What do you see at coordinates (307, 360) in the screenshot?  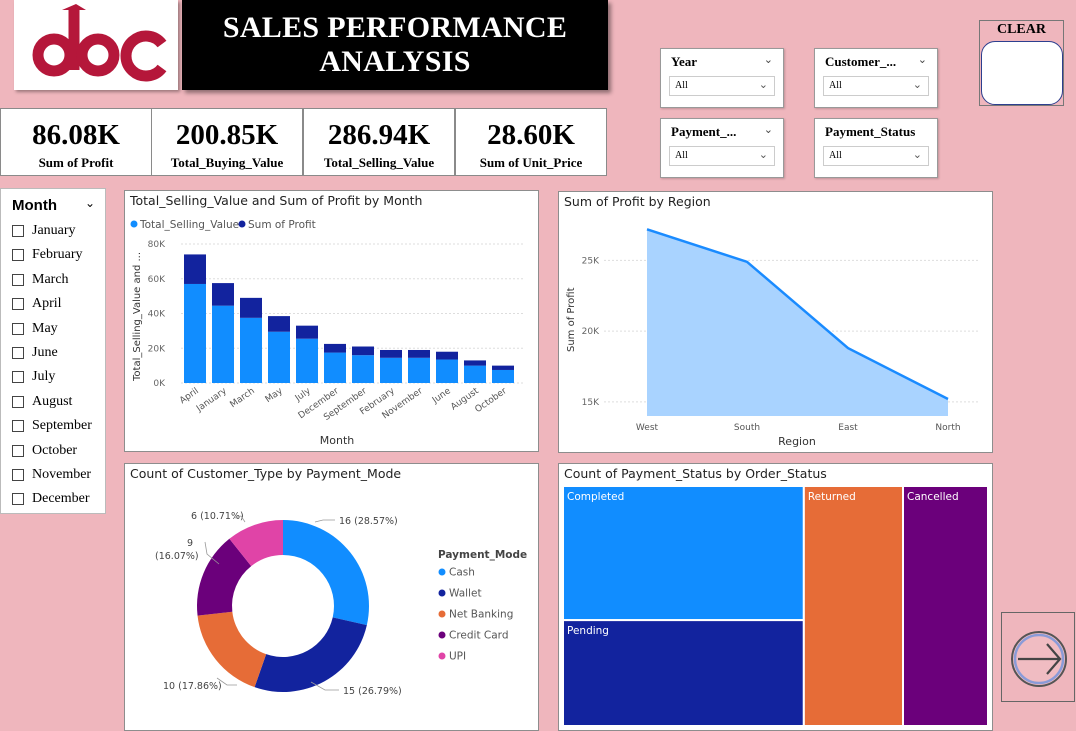 I see `bar-selling-july` at bounding box center [307, 360].